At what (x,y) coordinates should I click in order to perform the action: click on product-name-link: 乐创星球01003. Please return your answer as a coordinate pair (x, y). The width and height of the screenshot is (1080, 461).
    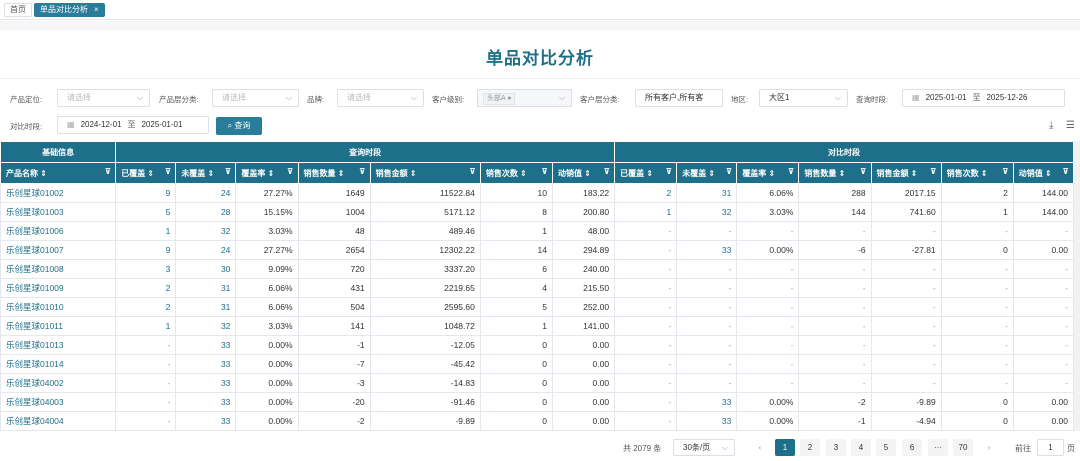
    Looking at the image, I should click on (58, 212).